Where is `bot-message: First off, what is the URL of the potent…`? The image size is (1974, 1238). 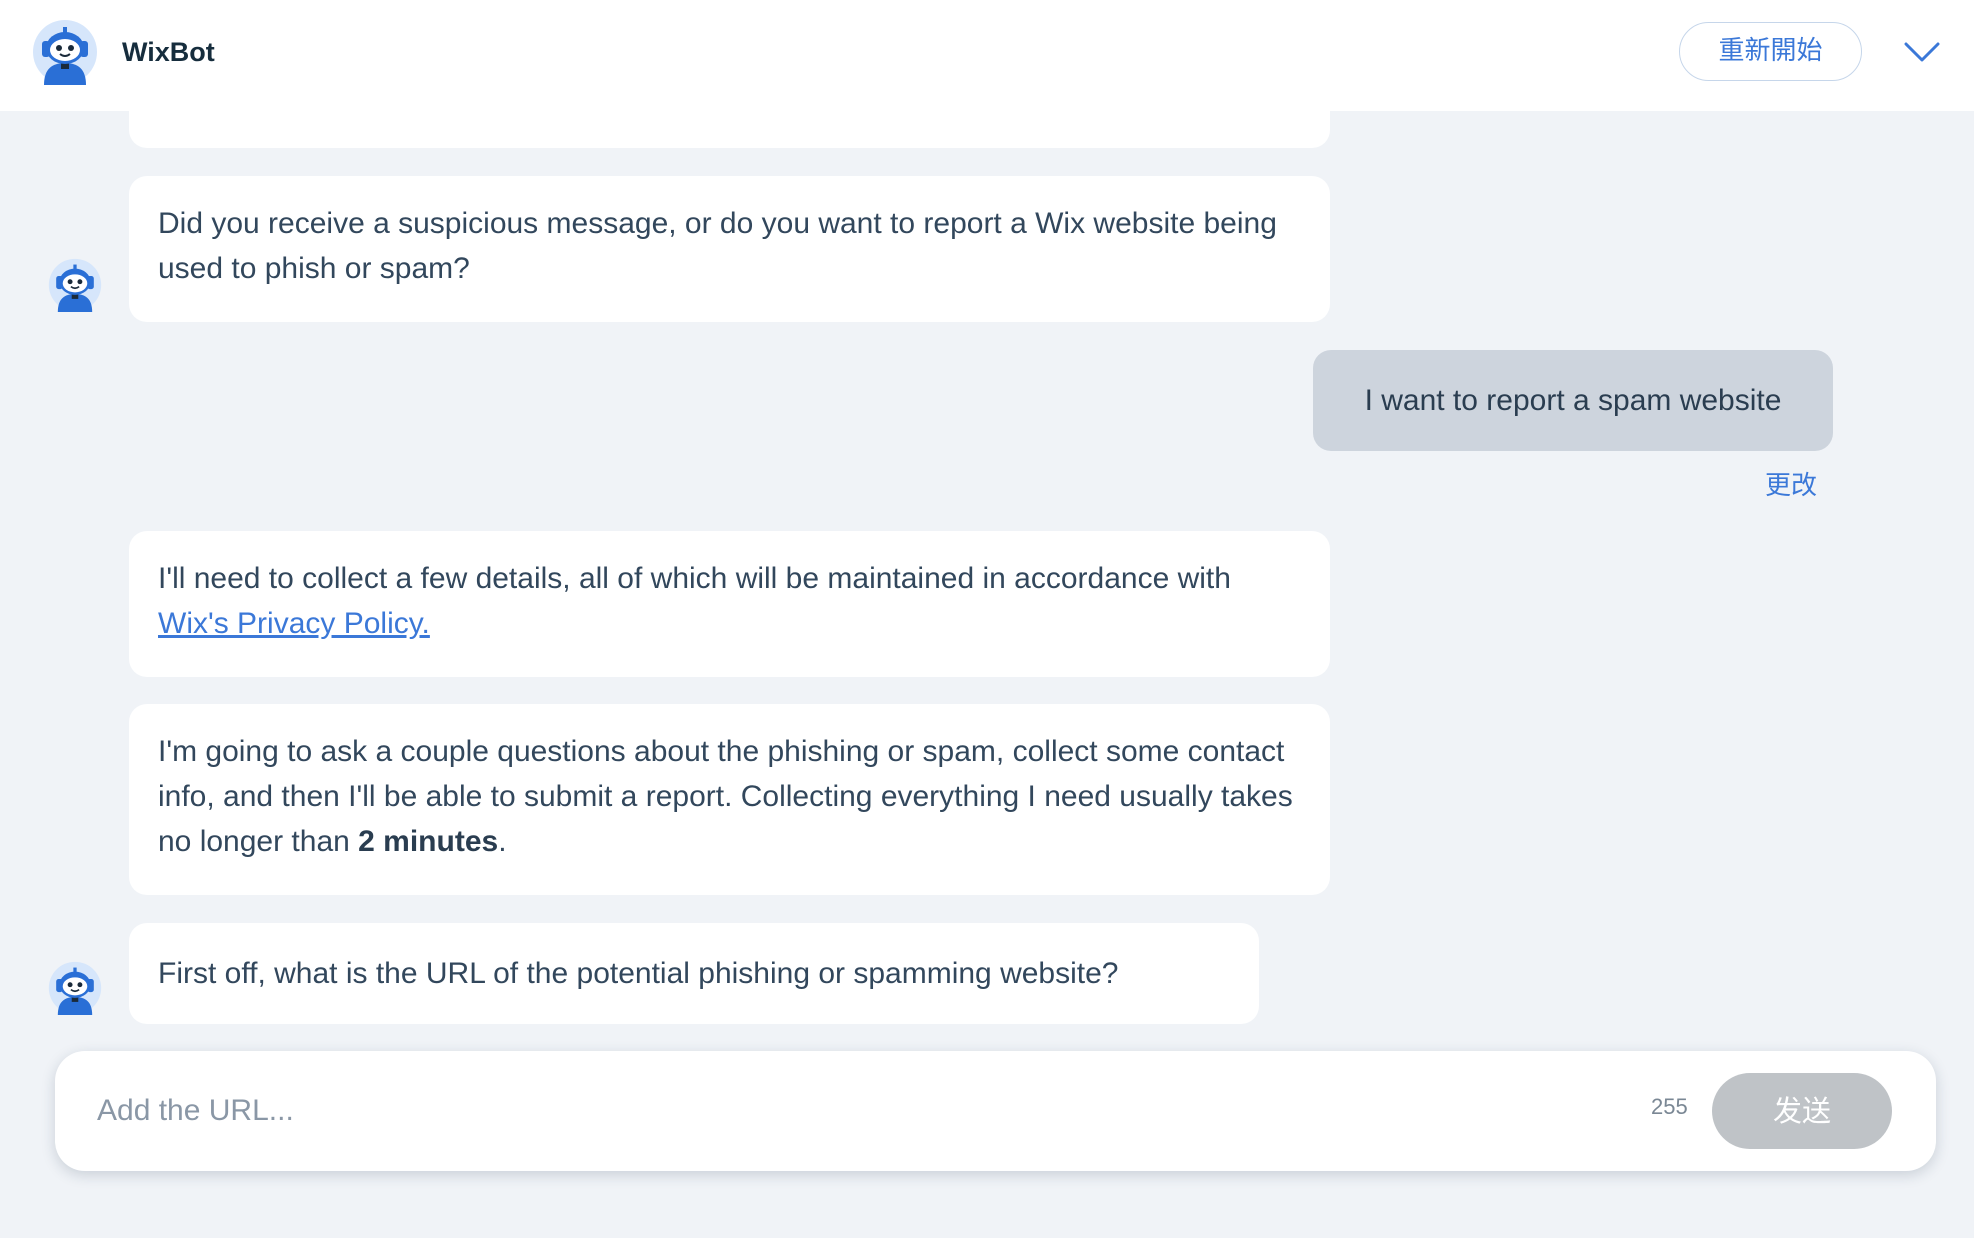
bot-message: First off, what is the URL of the potent… is located at coordinates (694, 973).